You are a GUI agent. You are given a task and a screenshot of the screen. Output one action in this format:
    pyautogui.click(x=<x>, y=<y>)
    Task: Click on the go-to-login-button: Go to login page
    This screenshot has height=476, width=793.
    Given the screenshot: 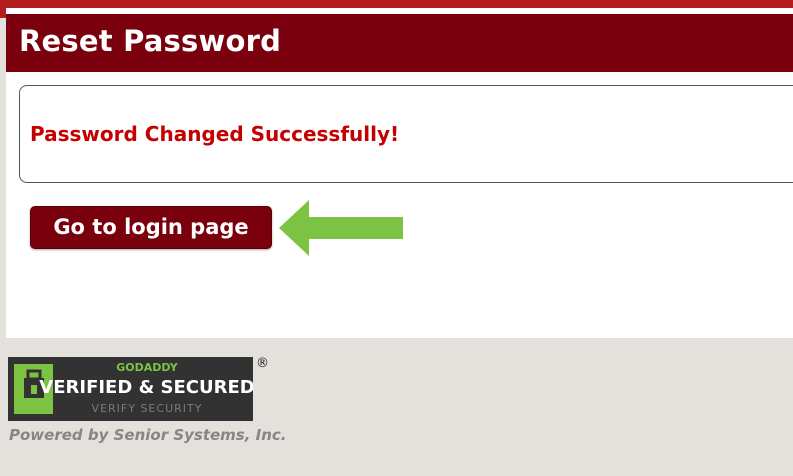 What is the action you would take?
    pyautogui.click(x=151, y=227)
    